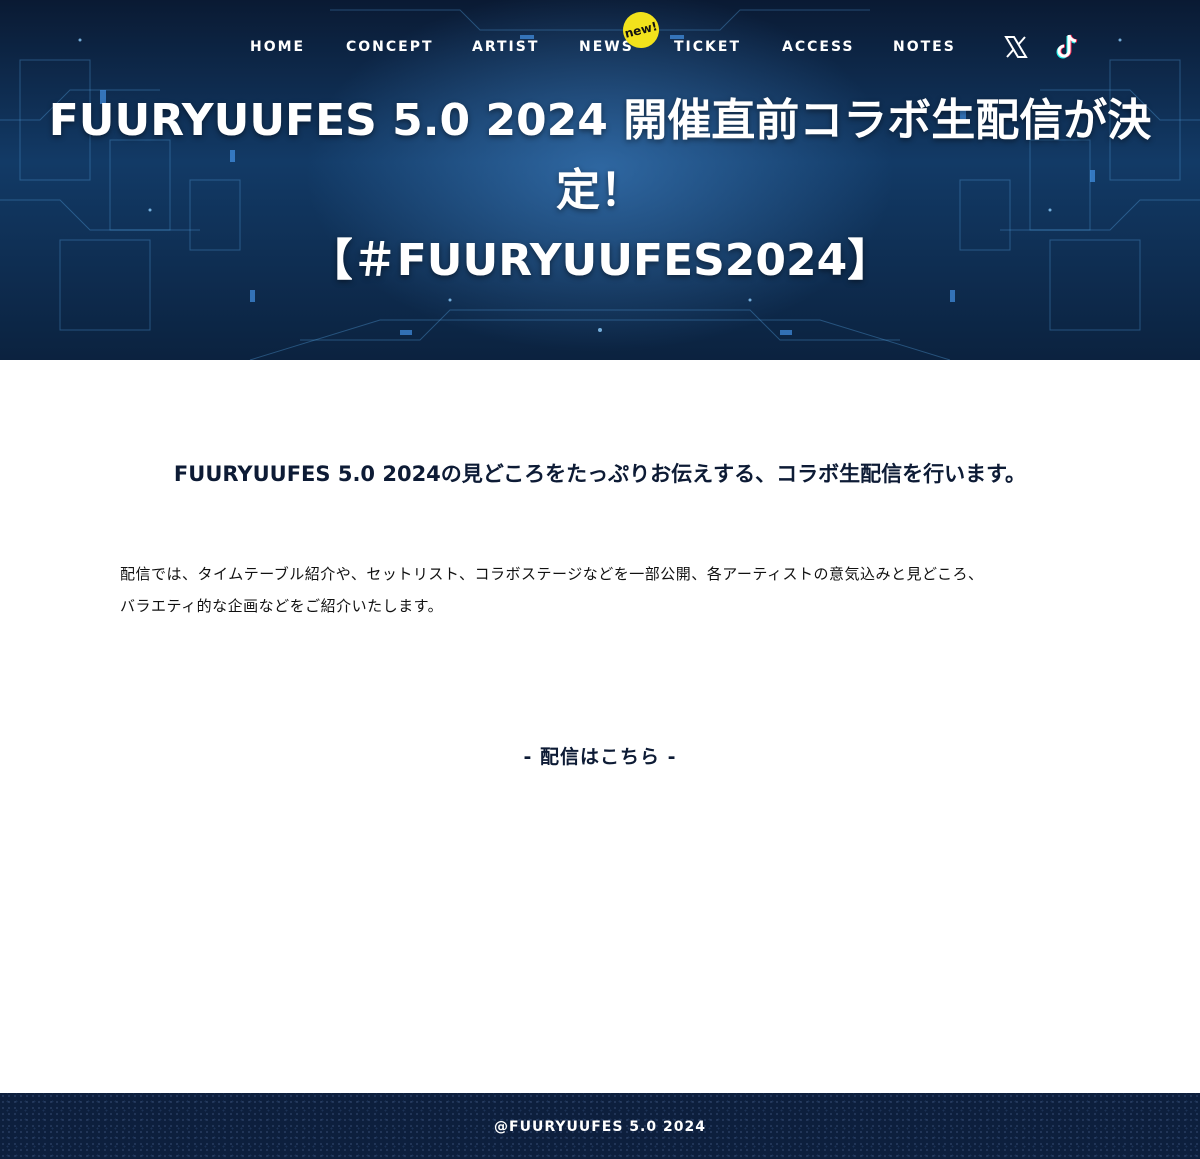 This screenshot has width=1200, height=1159. Describe the element at coordinates (282, 606) in the screenshot. I see `body-line-2: バラエティ的な企画などをご紹介いたします。` at that location.